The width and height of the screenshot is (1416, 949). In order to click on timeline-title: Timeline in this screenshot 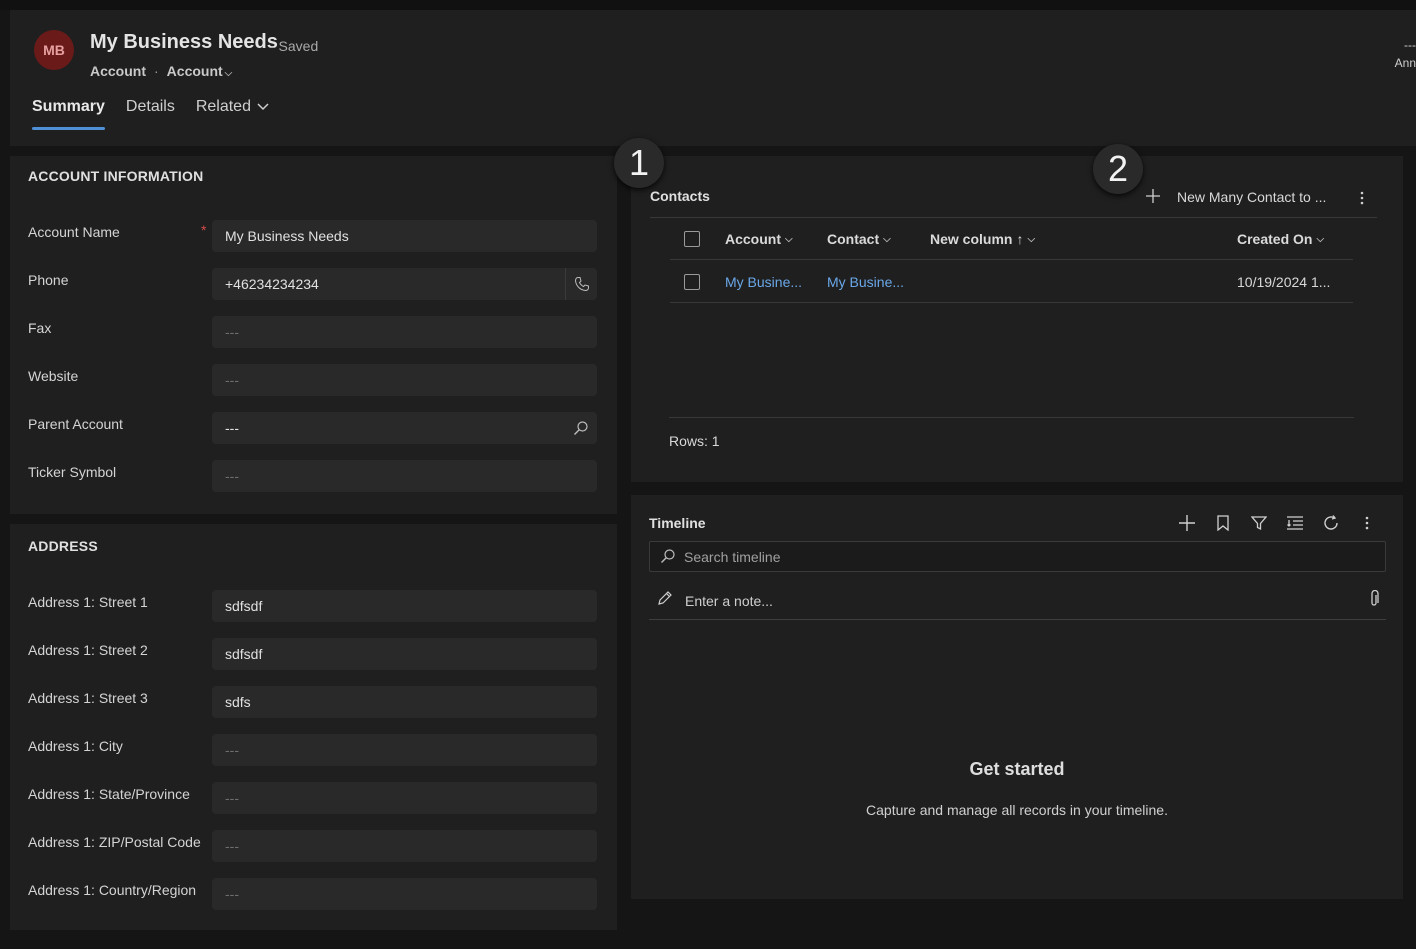, I will do `click(677, 523)`.